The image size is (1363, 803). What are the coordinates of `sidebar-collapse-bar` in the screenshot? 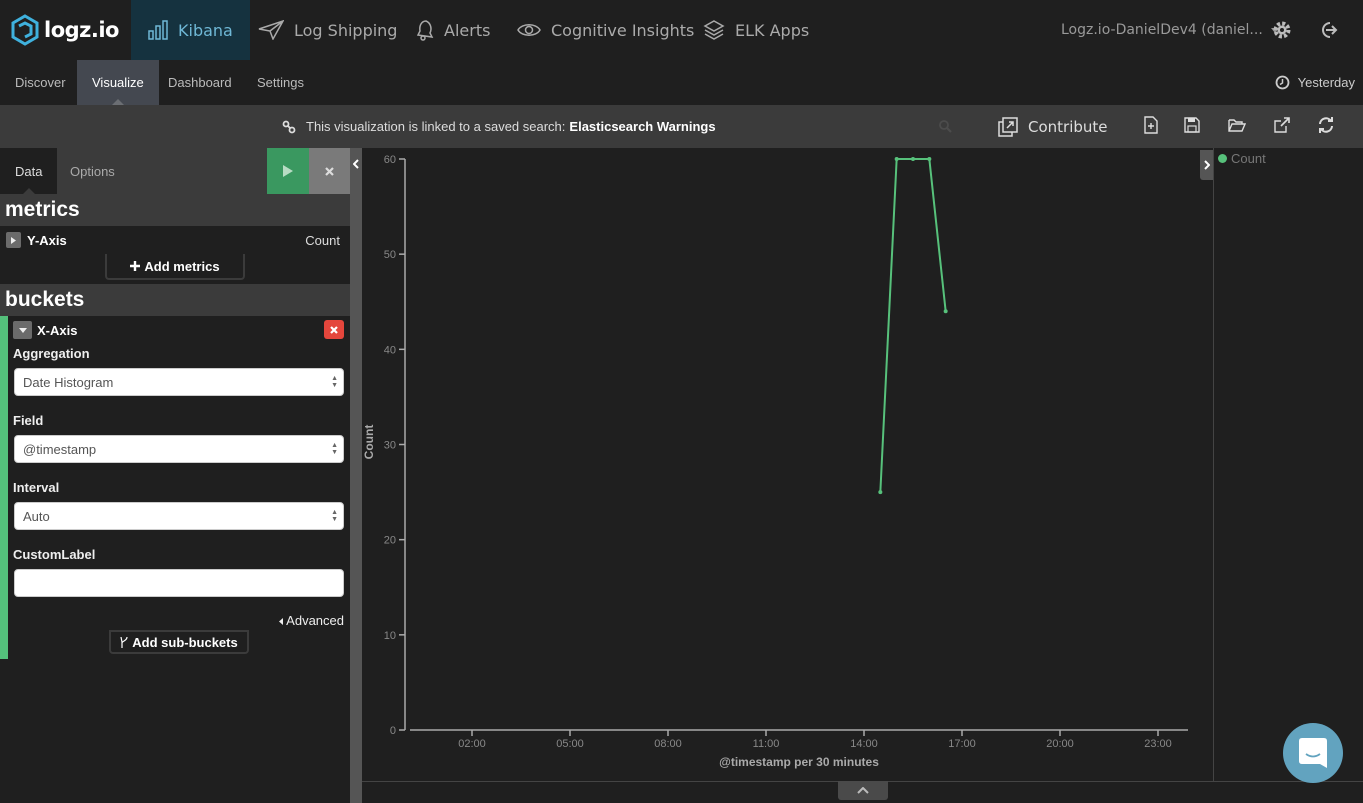 It's located at (356, 475).